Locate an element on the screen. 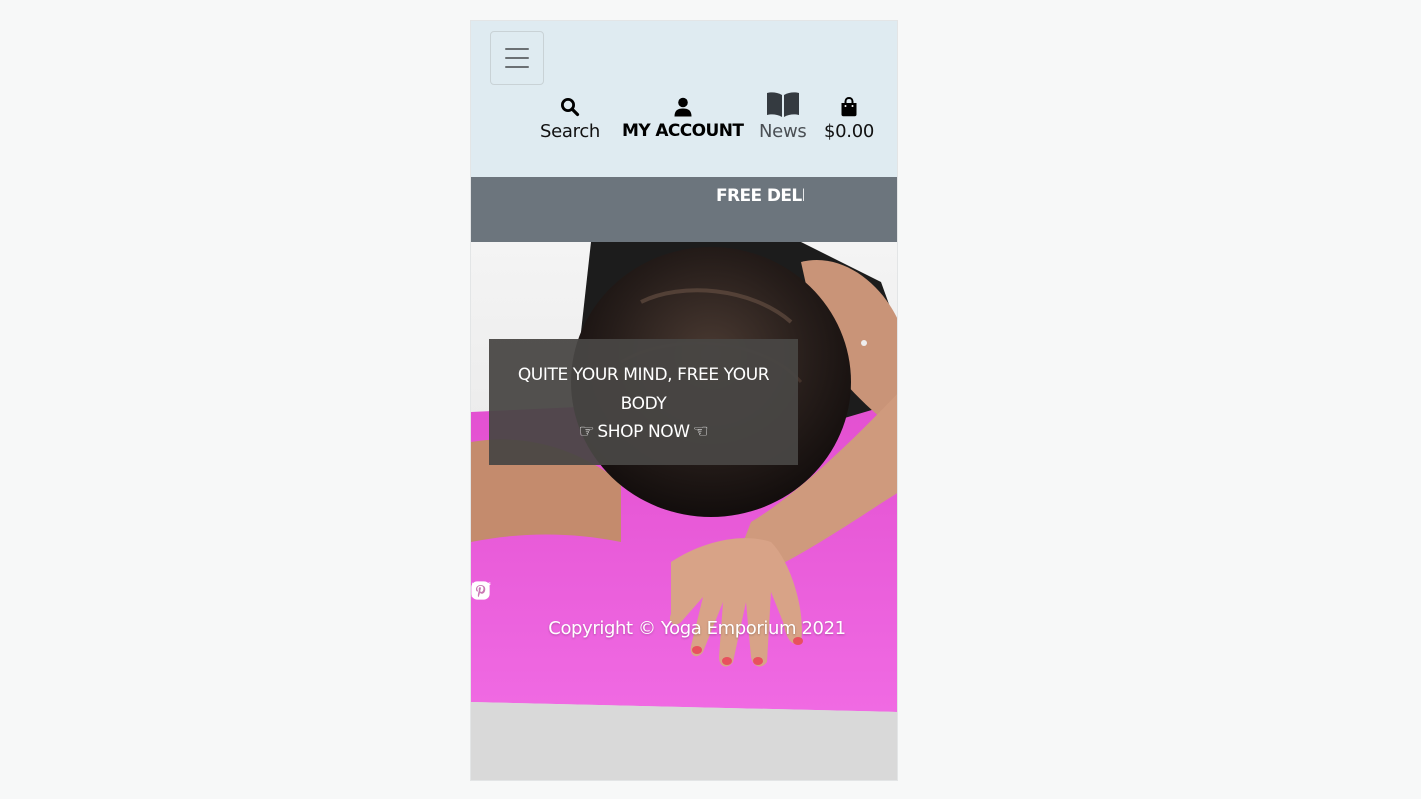 The height and width of the screenshot is (799, 1421). twitter-icon is located at coordinates (597, 591).